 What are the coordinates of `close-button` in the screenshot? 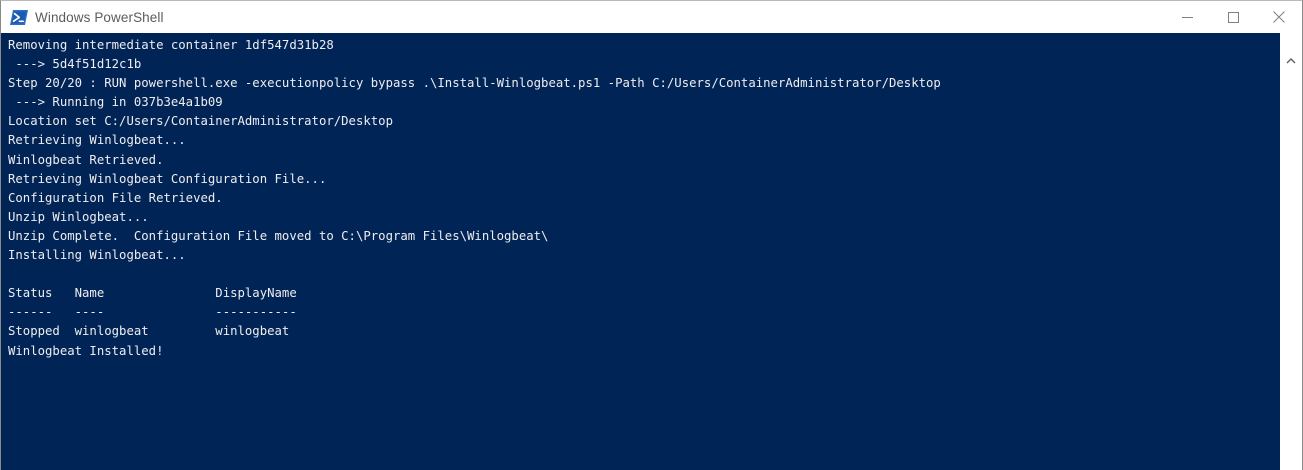 It's located at (1279, 17).